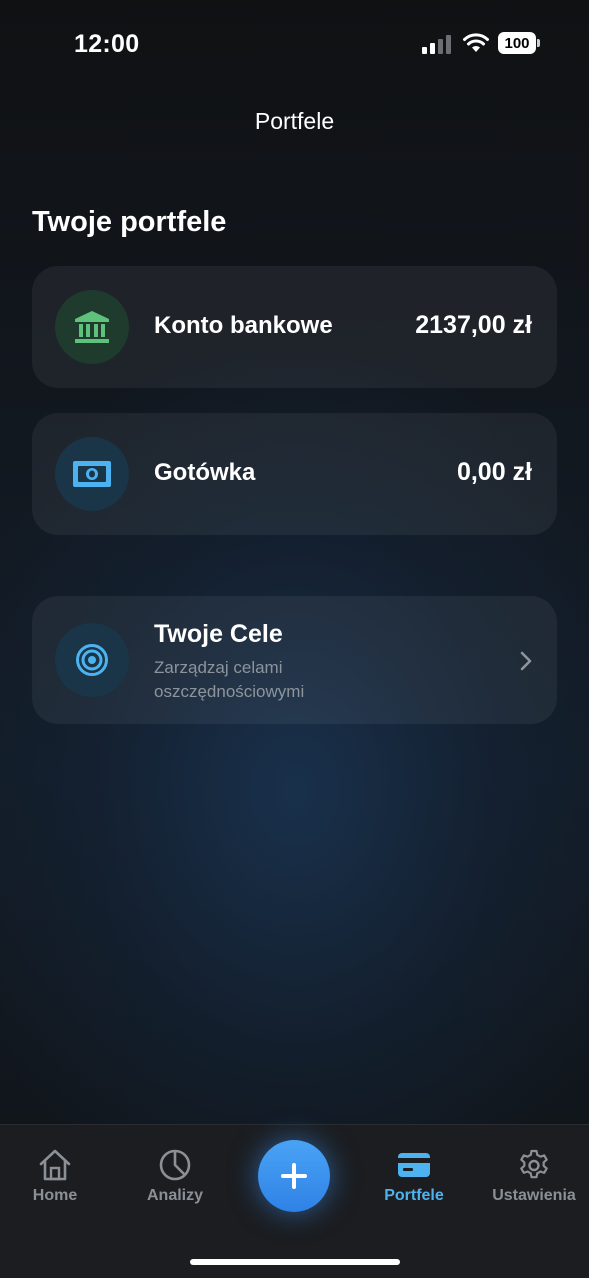 This screenshot has height=1278, width=589. What do you see at coordinates (294, 474) in the screenshot?
I see `wallet-card-cash: Gotówka 0,00 zł` at bounding box center [294, 474].